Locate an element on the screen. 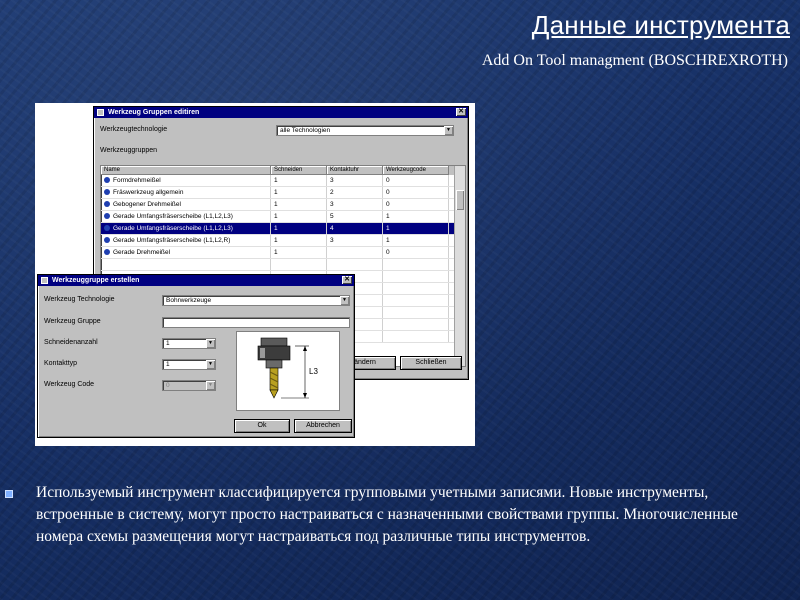  scrollbar-thumb is located at coordinates (460, 200).